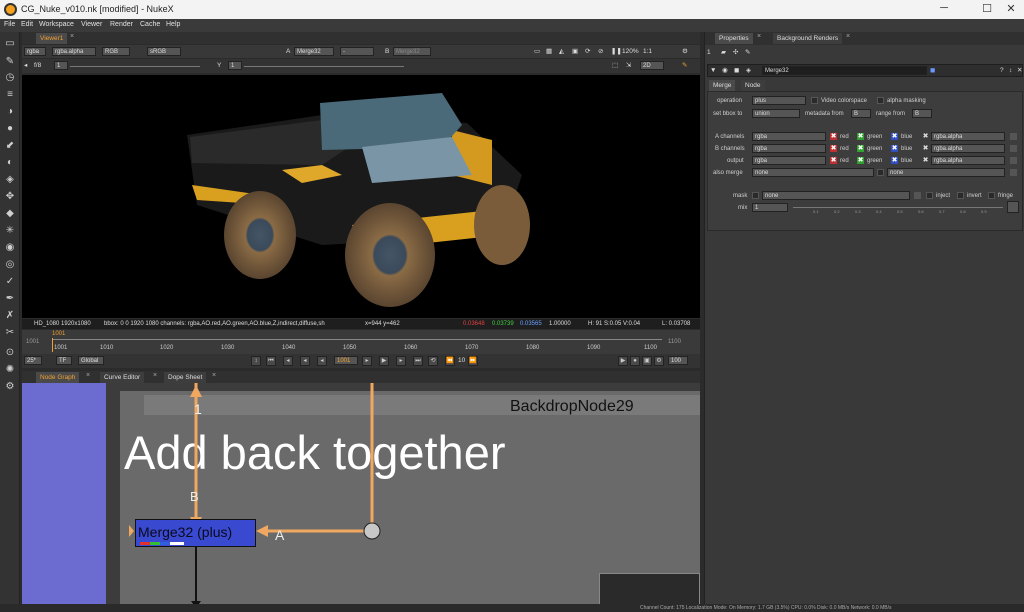 The height and width of the screenshot is (612, 1024). Describe the element at coordinates (27, 24) in the screenshot. I see `menu-edit: Edit` at that location.